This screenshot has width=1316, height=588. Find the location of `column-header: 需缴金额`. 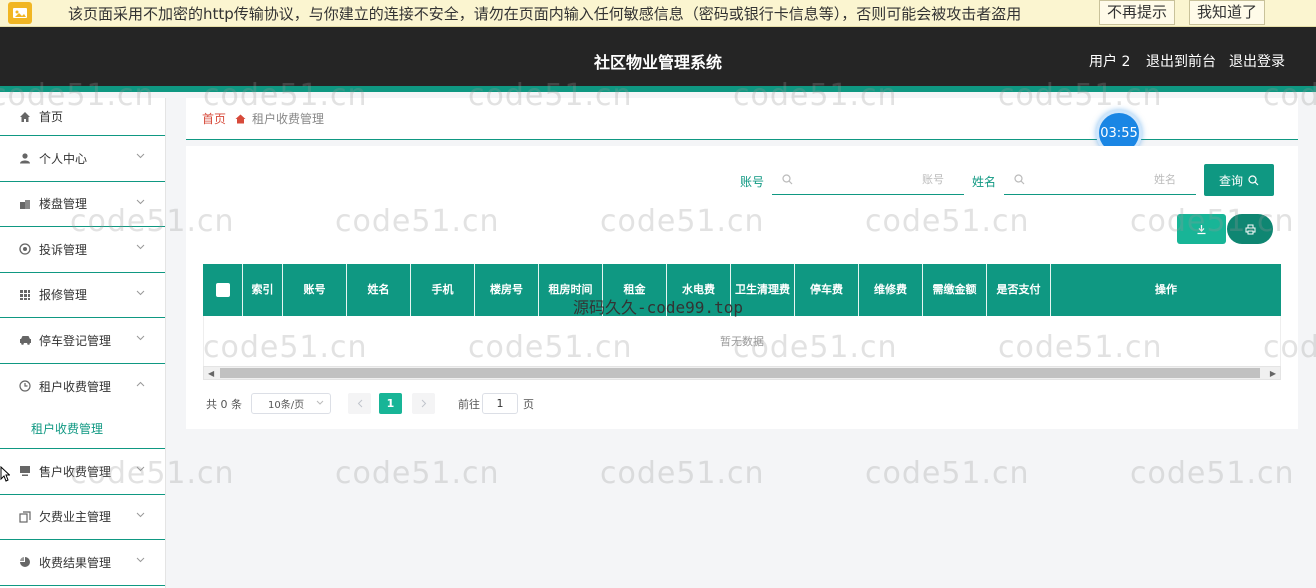

column-header: 需缴金额 is located at coordinates (955, 290).